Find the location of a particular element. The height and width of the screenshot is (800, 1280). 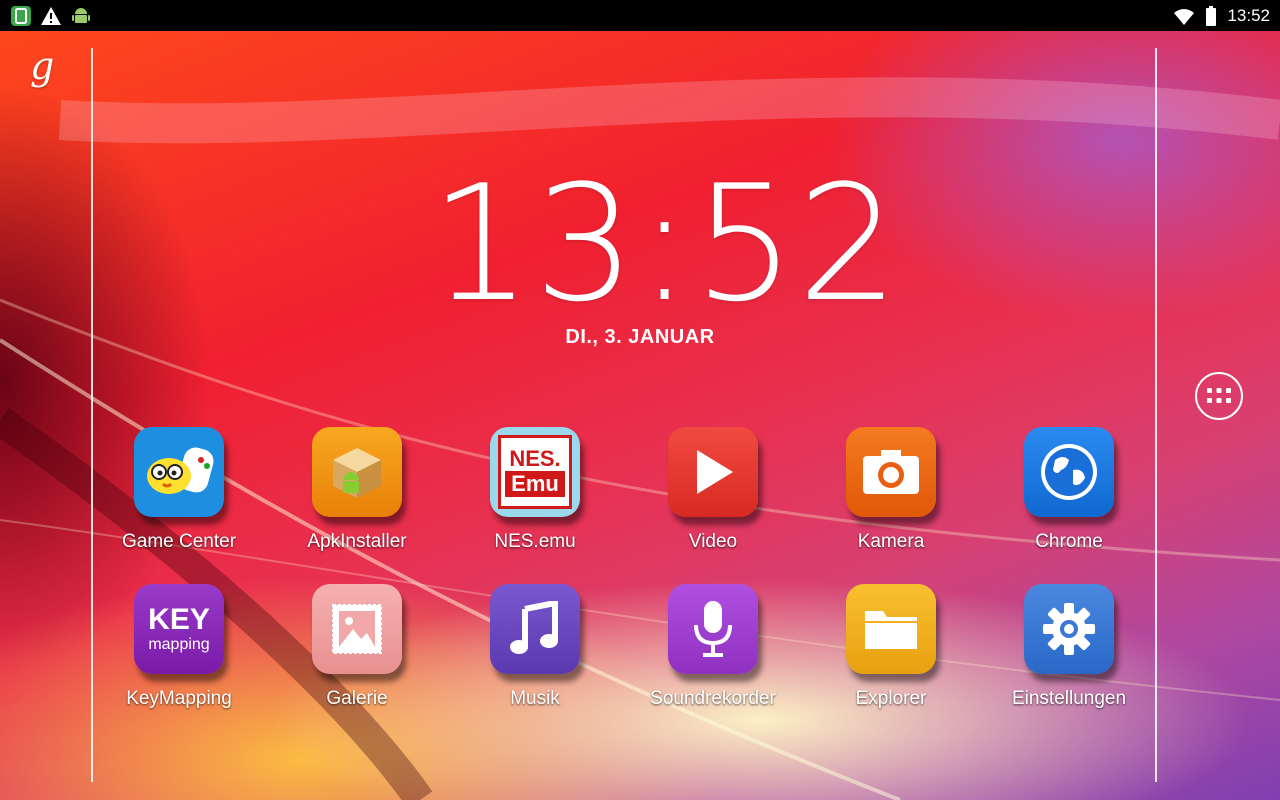

mapping-icon-text: mapping is located at coordinates (179, 644).